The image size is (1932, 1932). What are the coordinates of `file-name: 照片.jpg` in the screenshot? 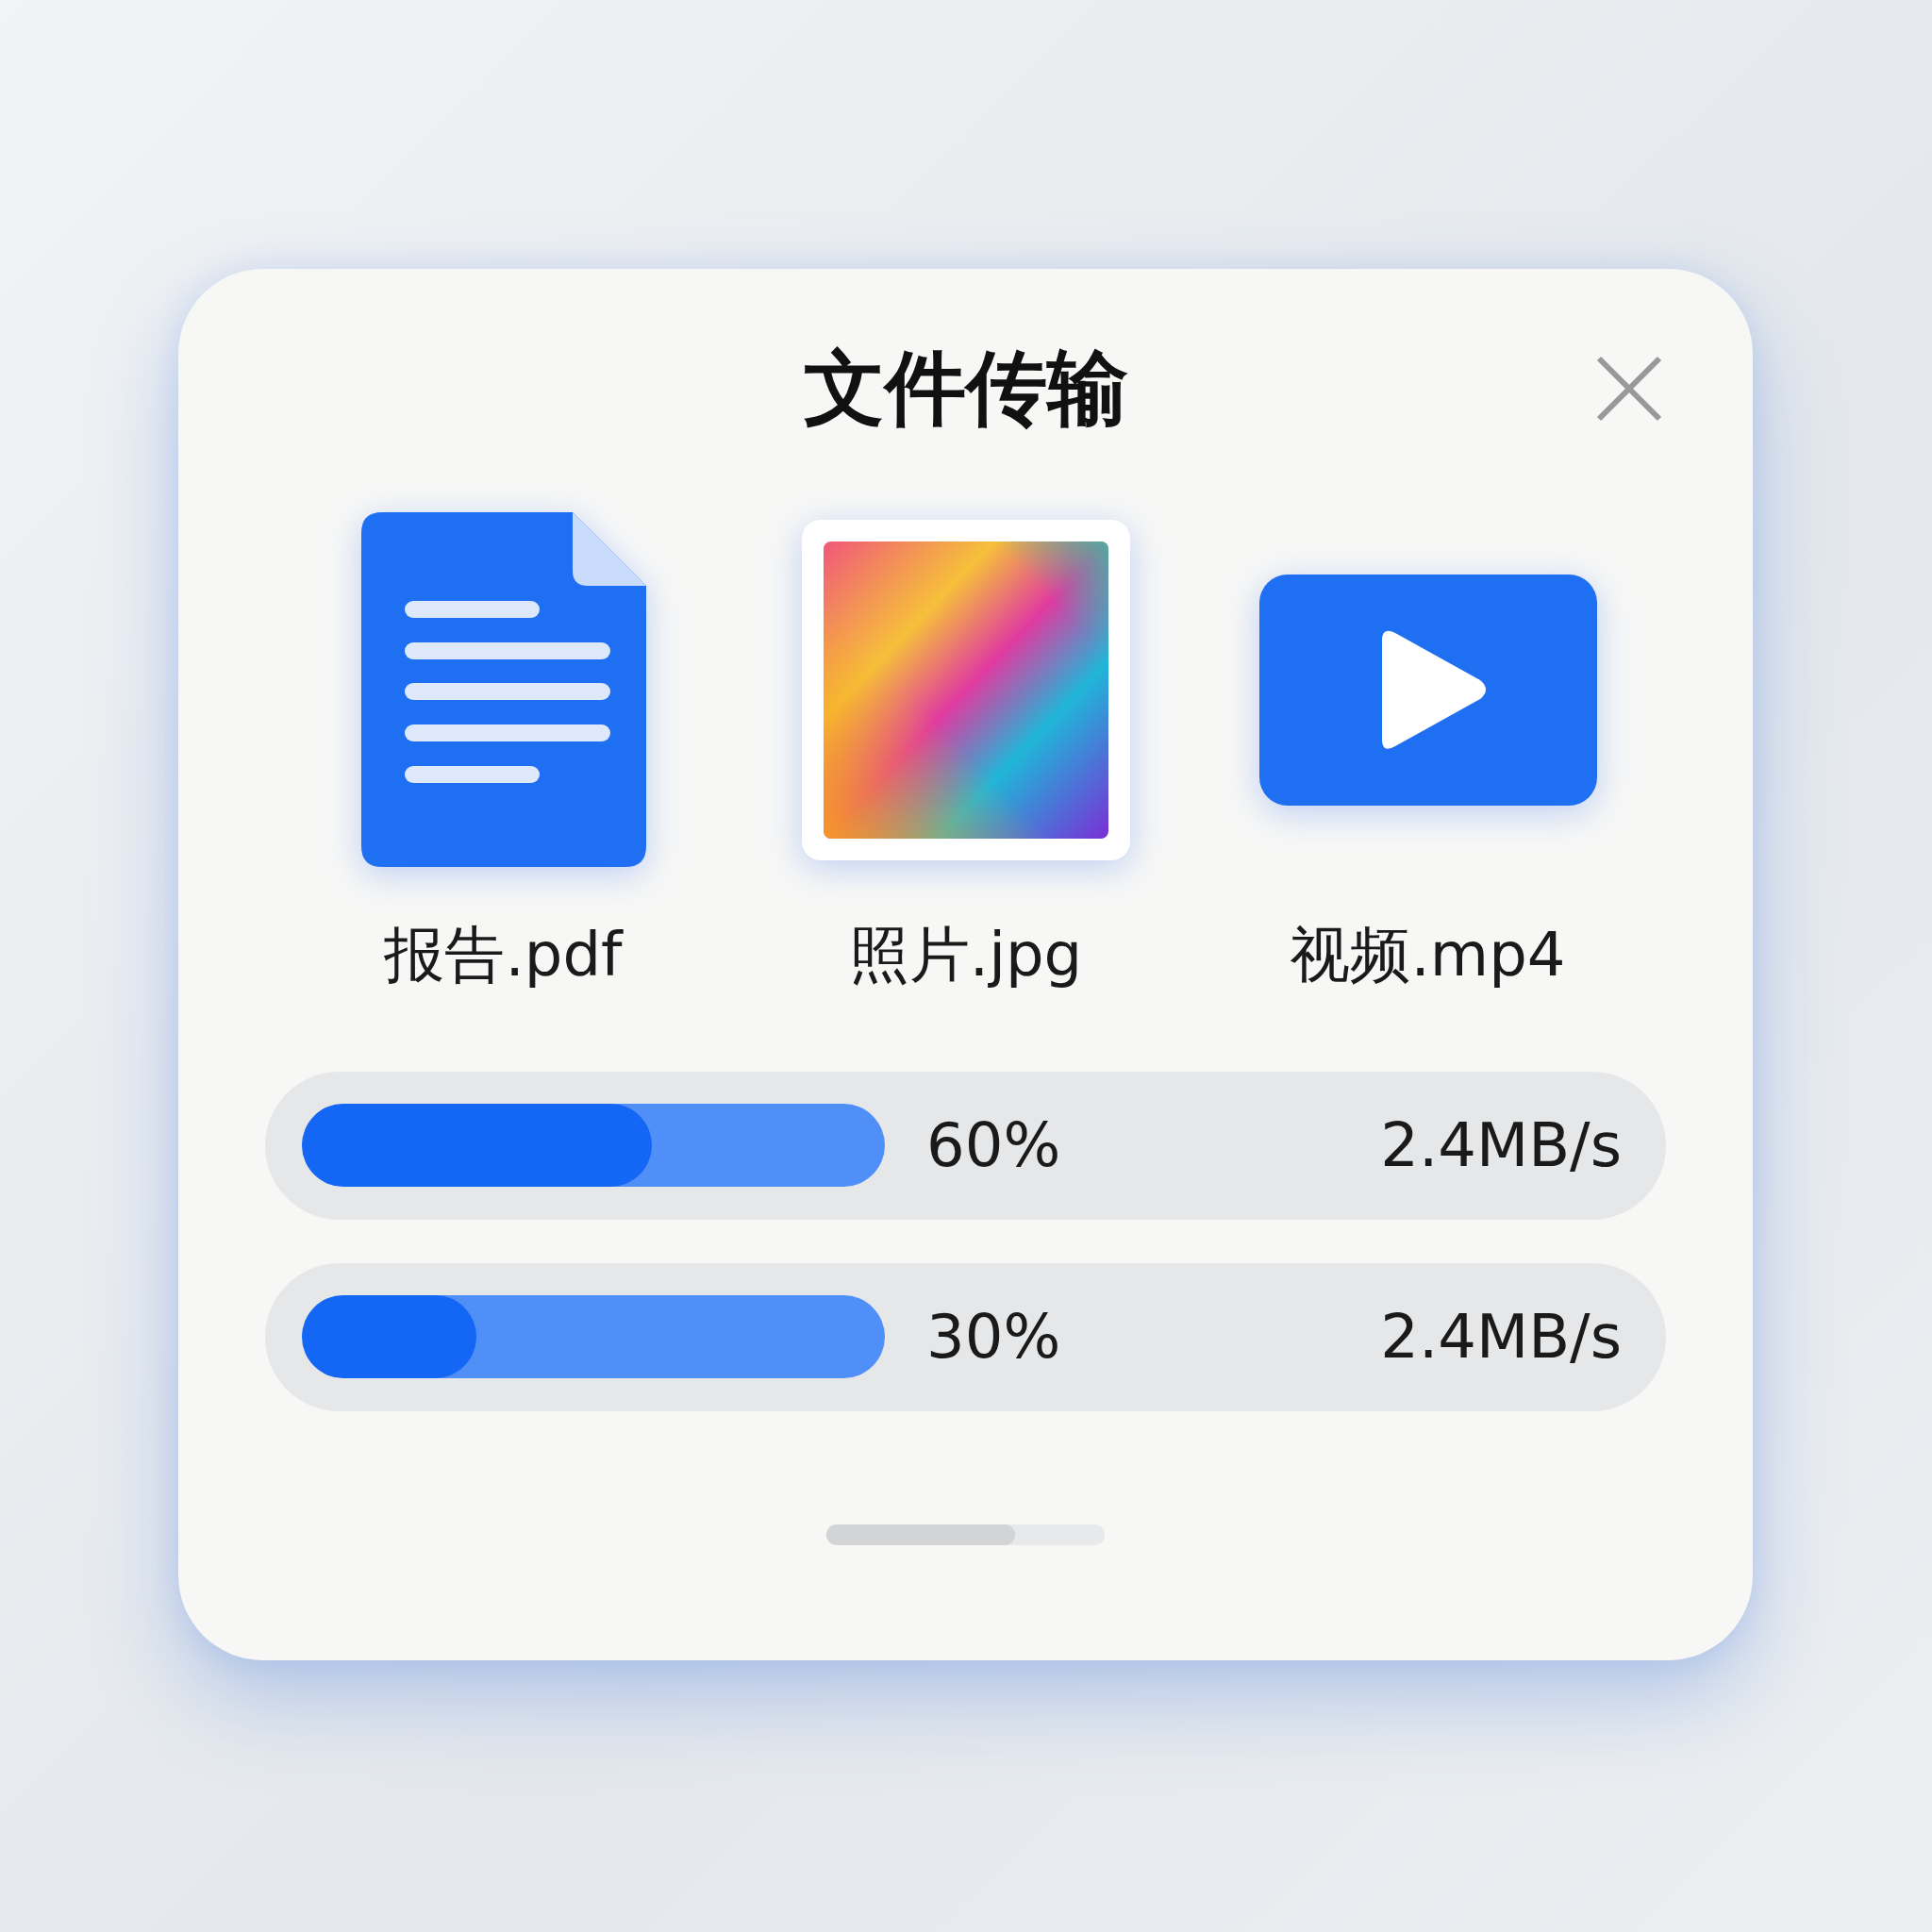 It's located at (965, 956).